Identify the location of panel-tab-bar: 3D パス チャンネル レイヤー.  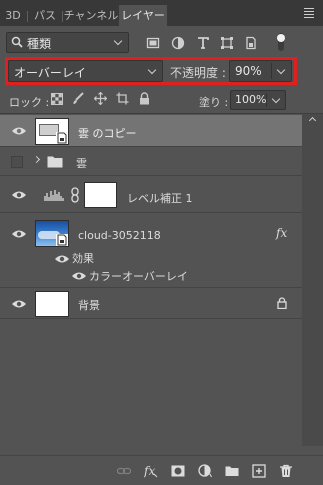
(161, 13).